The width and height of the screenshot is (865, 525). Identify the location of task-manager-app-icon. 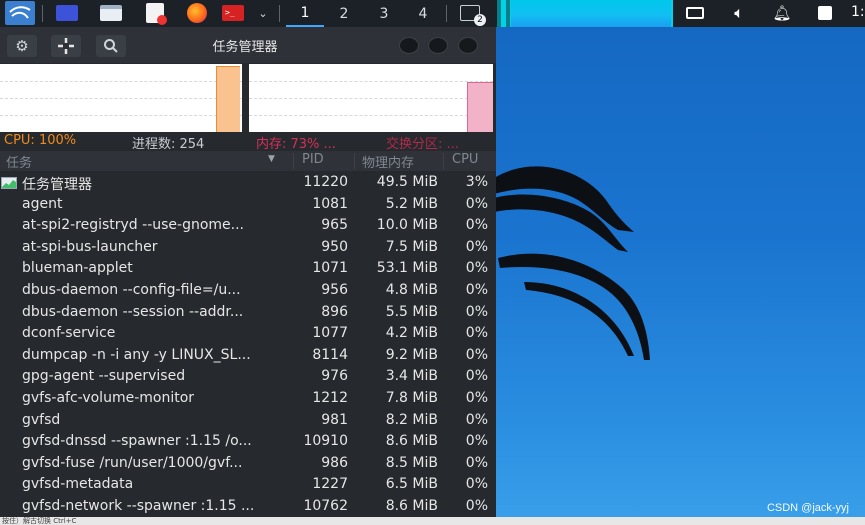
(9, 183).